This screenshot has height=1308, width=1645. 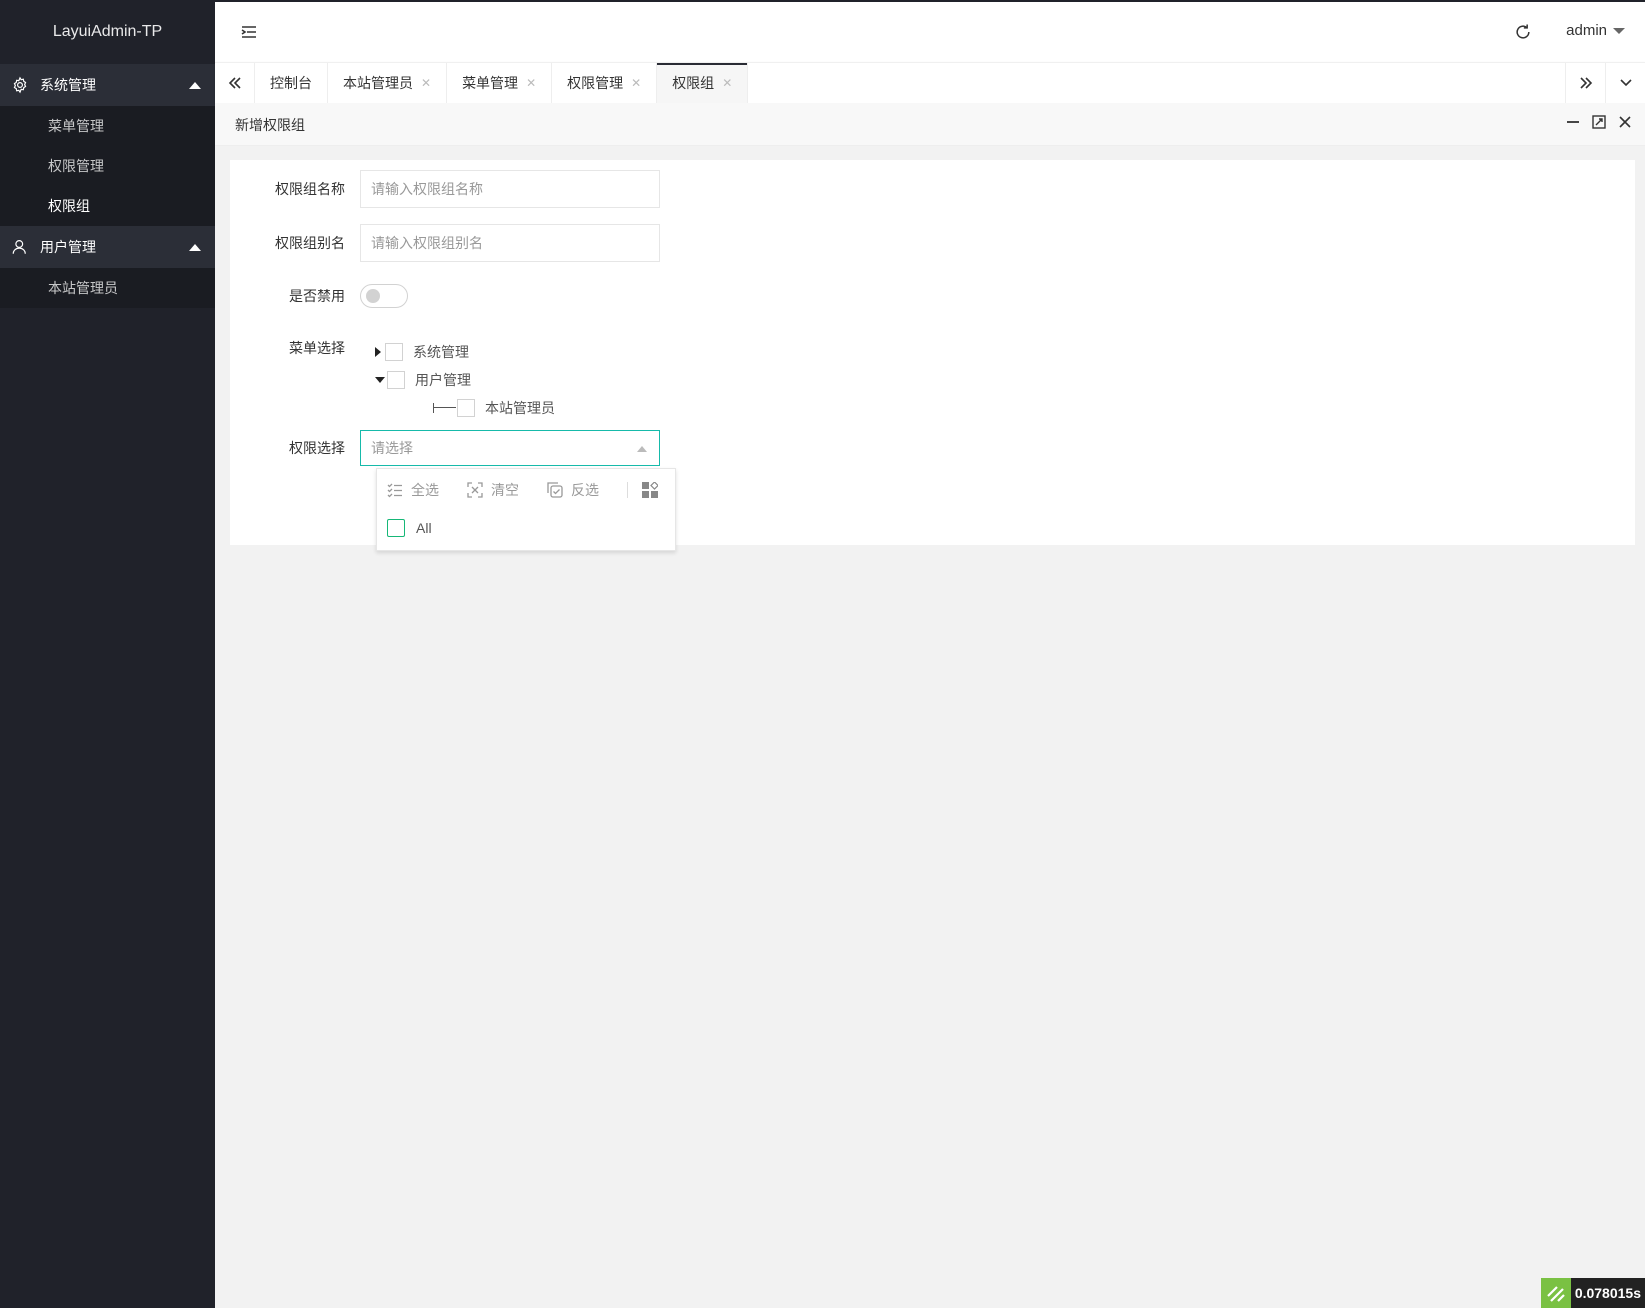 I want to click on menu-label: 菜单选择, so click(x=317, y=348).